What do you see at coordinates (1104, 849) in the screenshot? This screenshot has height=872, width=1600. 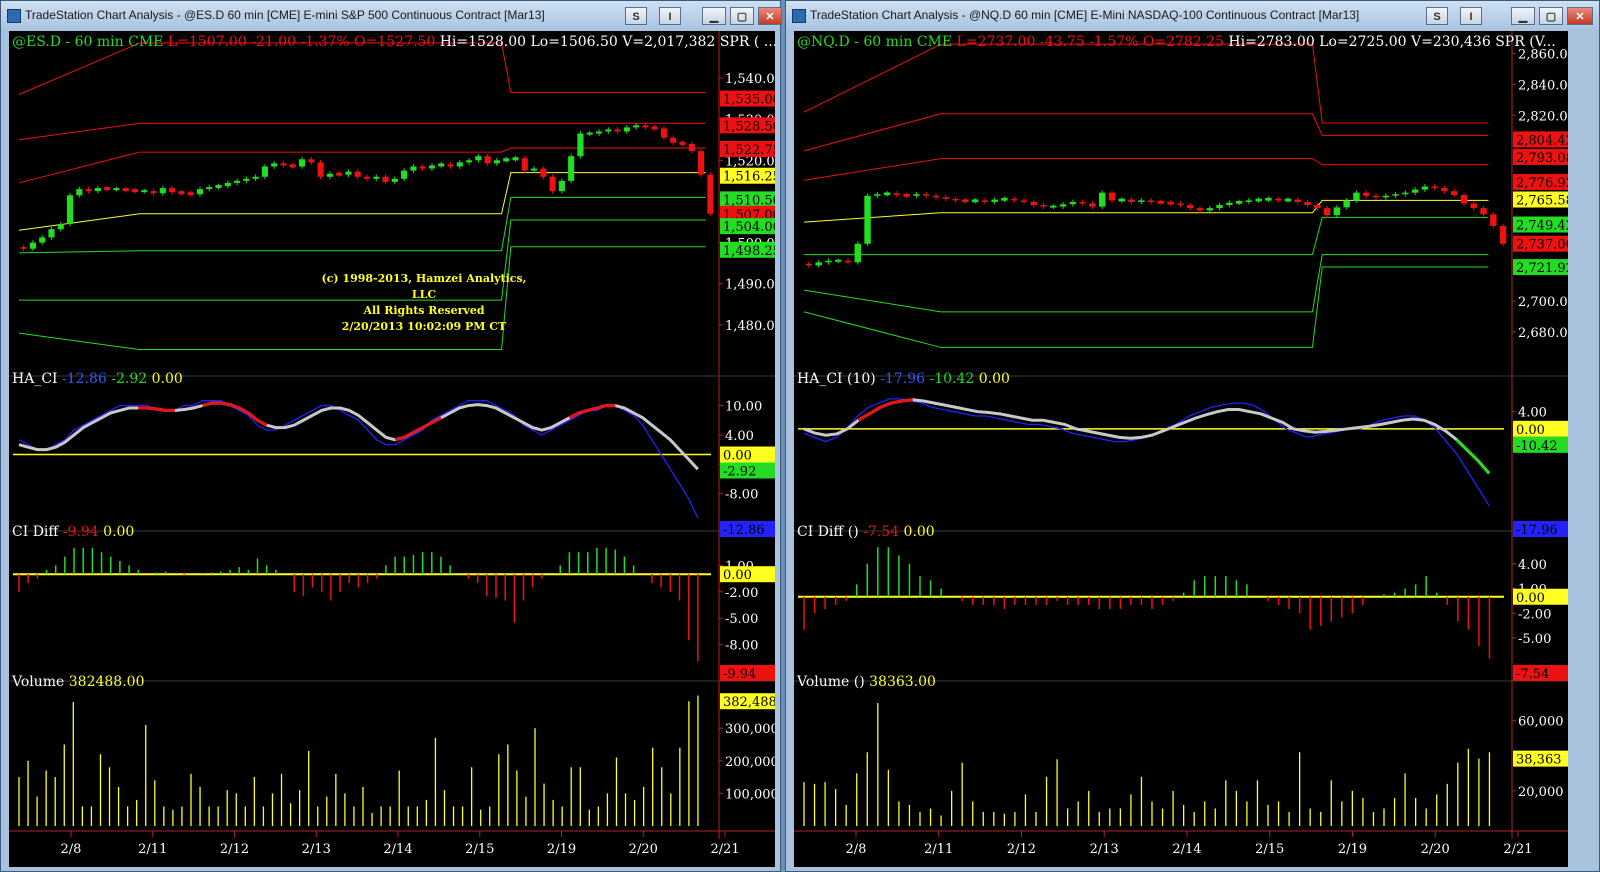 I see `date-tick-label: 2/13` at bounding box center [1104, 849].